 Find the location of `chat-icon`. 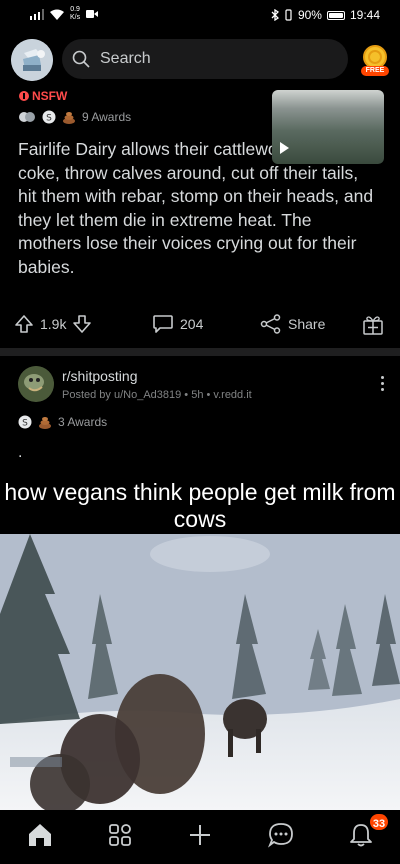

chat-icon is located at coordinates (280, 835).